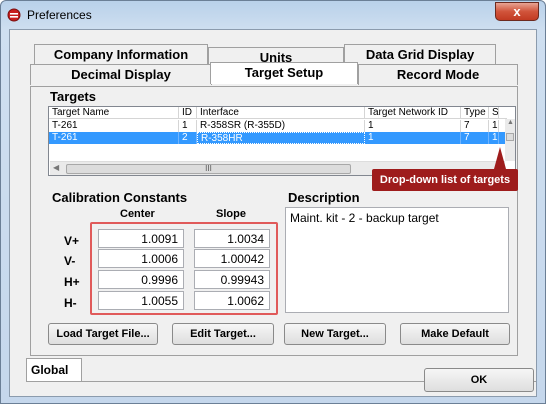 Image resolution: width=546 pixels, height=404 pixels. I want to click on row-label-v-plus: V+, so click(72, 241).